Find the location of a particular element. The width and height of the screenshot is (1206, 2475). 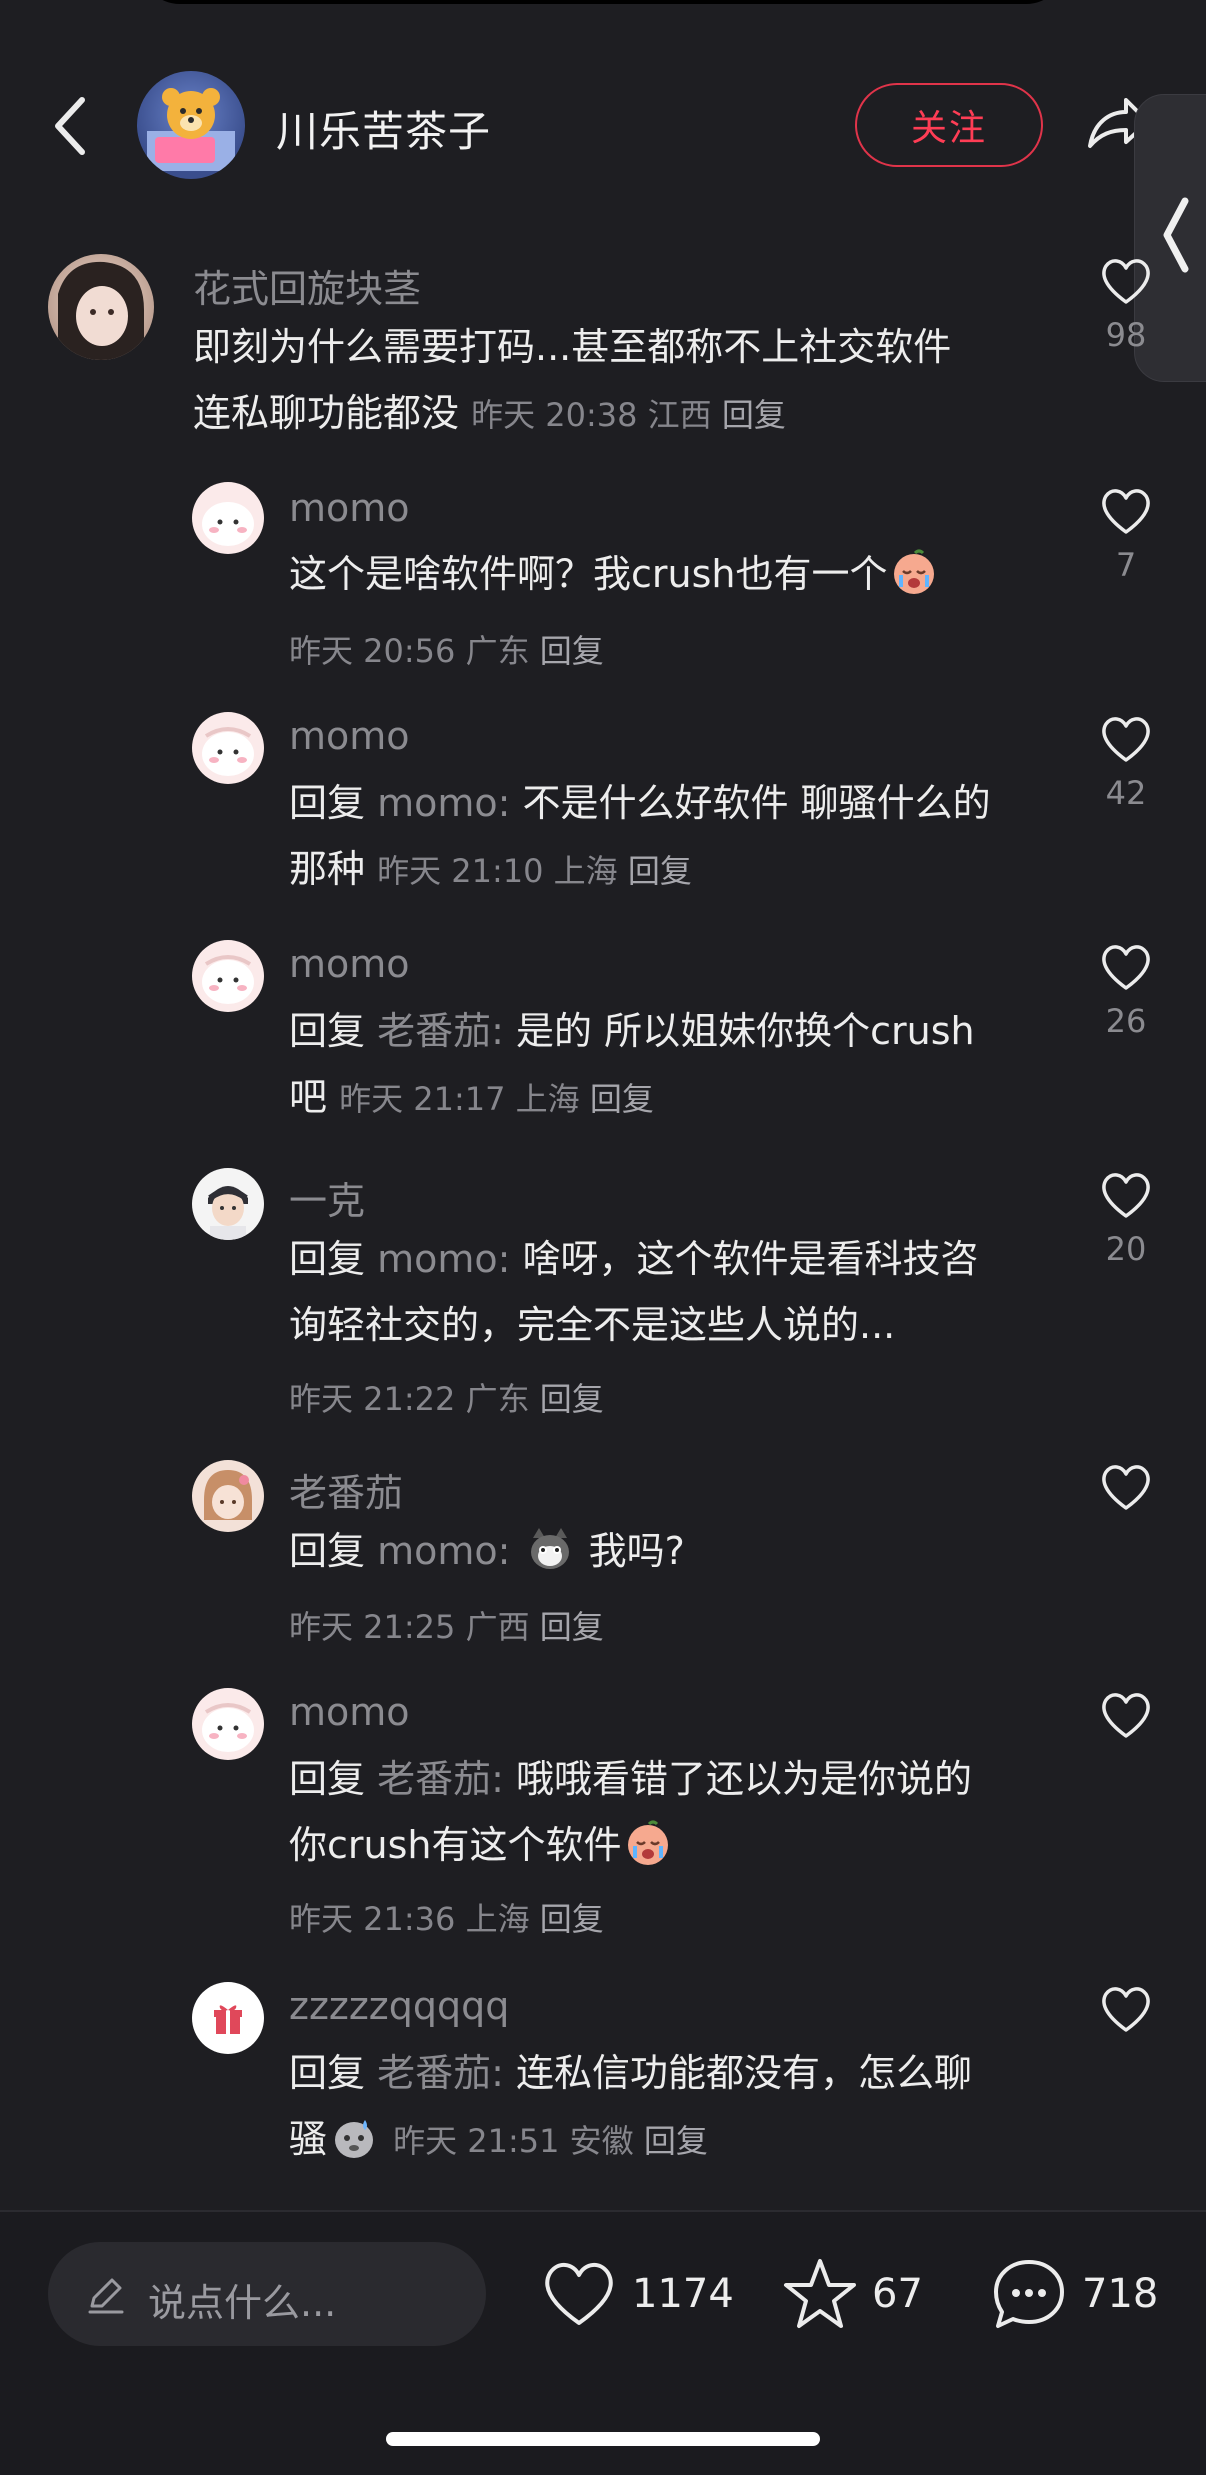

comment-text-line: 骚 is located at coordinates (308, 2139).